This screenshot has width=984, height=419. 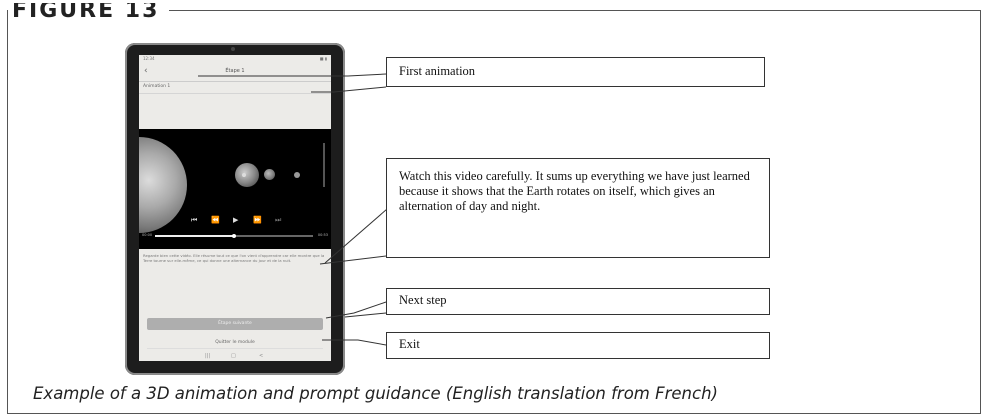 I want to click on fast-forward-icon: ⏩, so click(x=257, y=220).